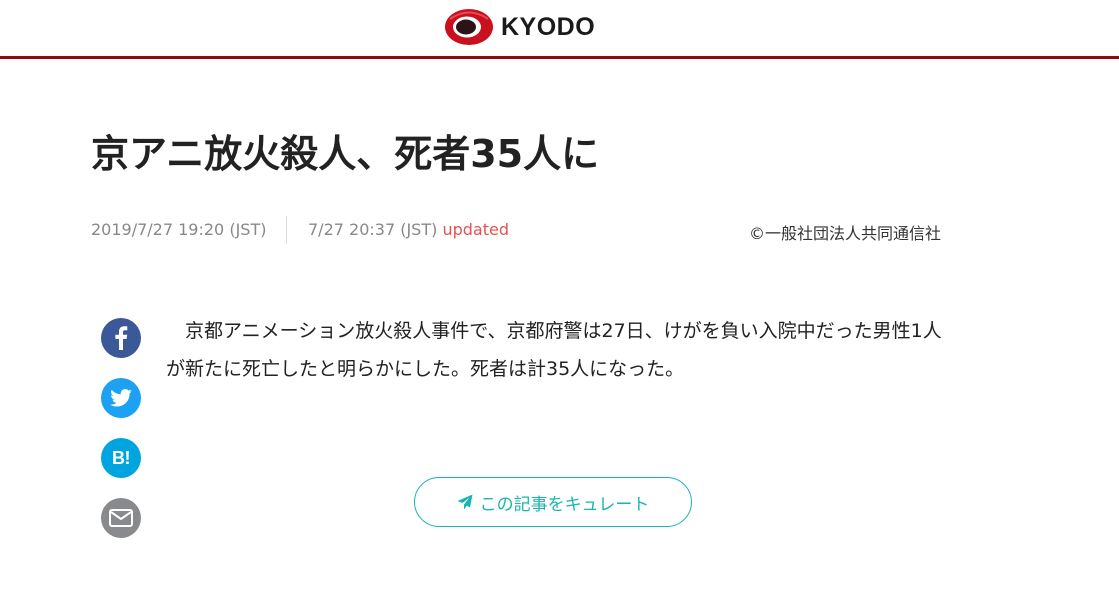 This screenshot has width=1119, height=605. I want to click on facebook-share-button, so click(121, 338).